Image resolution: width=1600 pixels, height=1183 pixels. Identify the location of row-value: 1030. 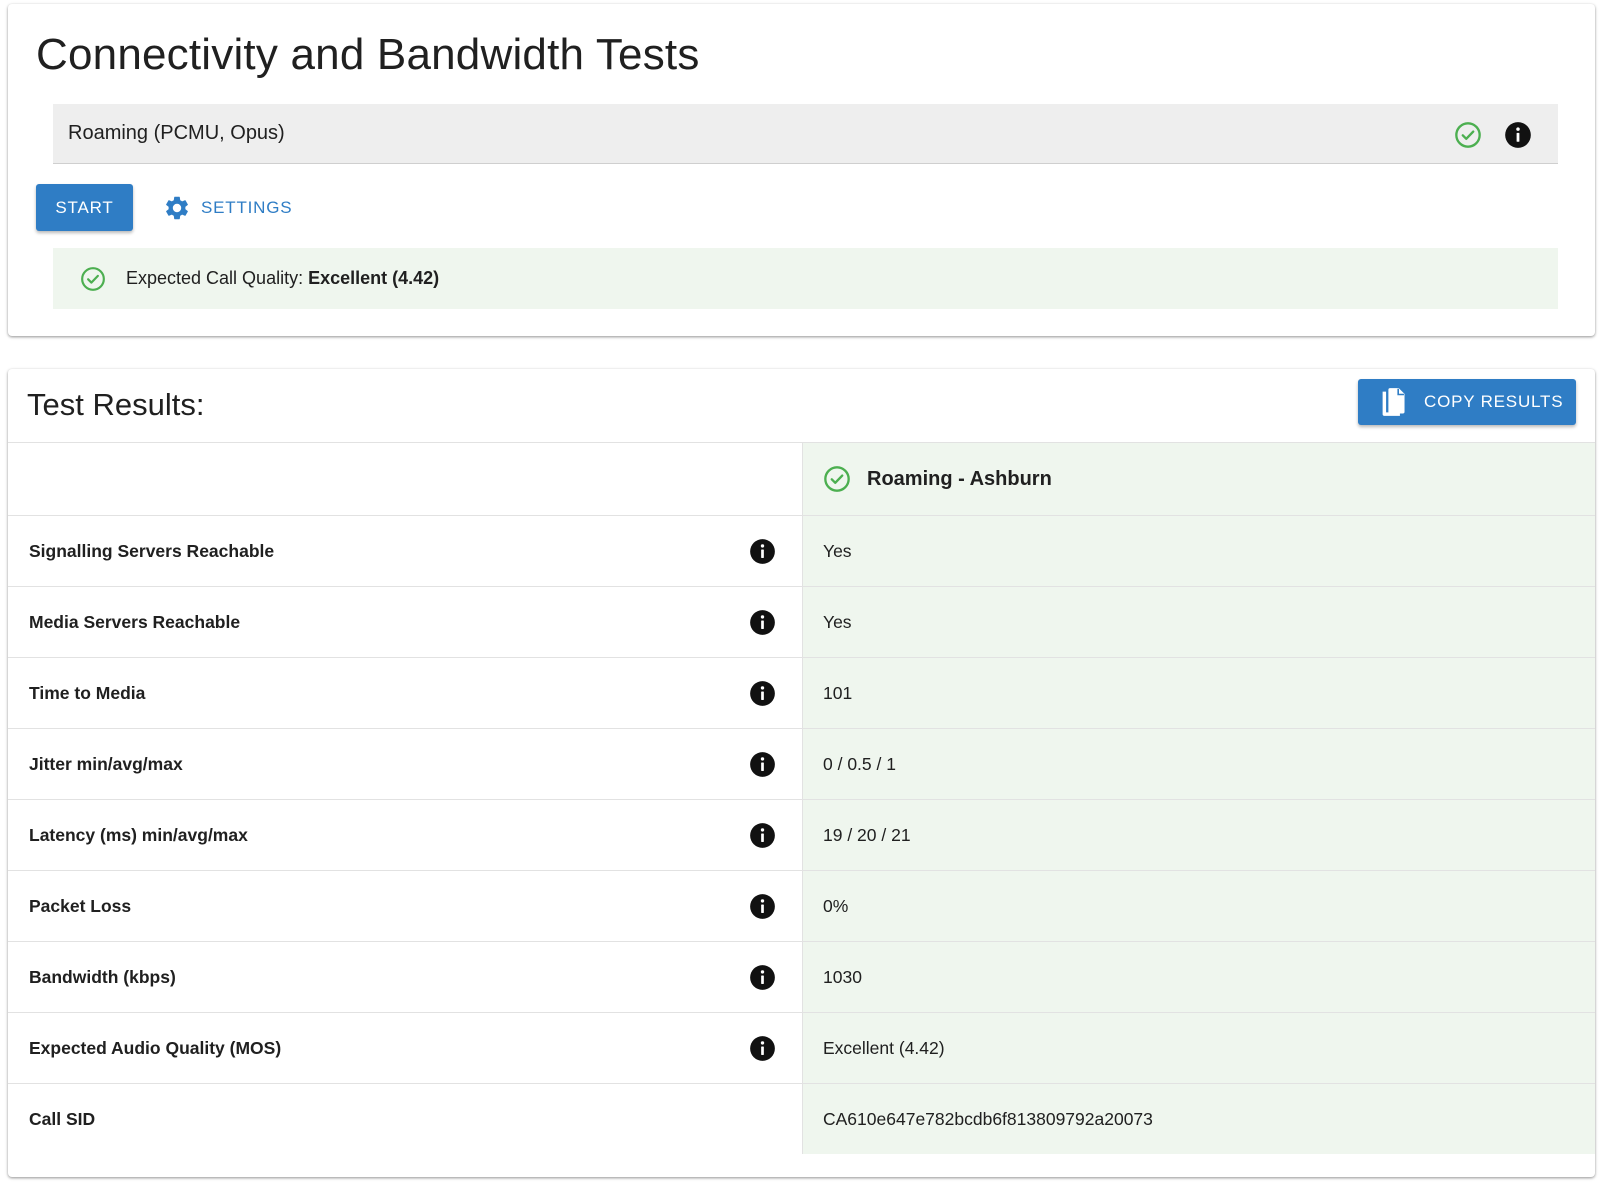
(1198, 977).